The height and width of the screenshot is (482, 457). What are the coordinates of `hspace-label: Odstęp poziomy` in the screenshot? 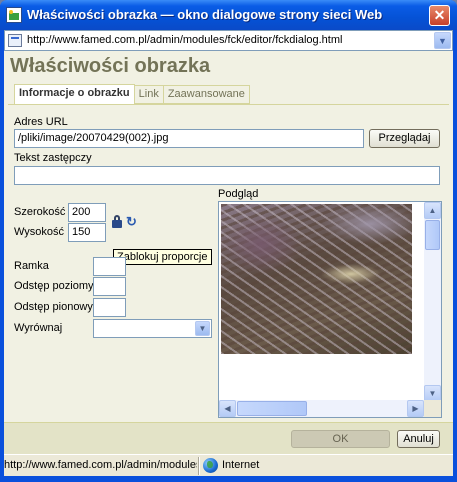 It's located at (54, 286).